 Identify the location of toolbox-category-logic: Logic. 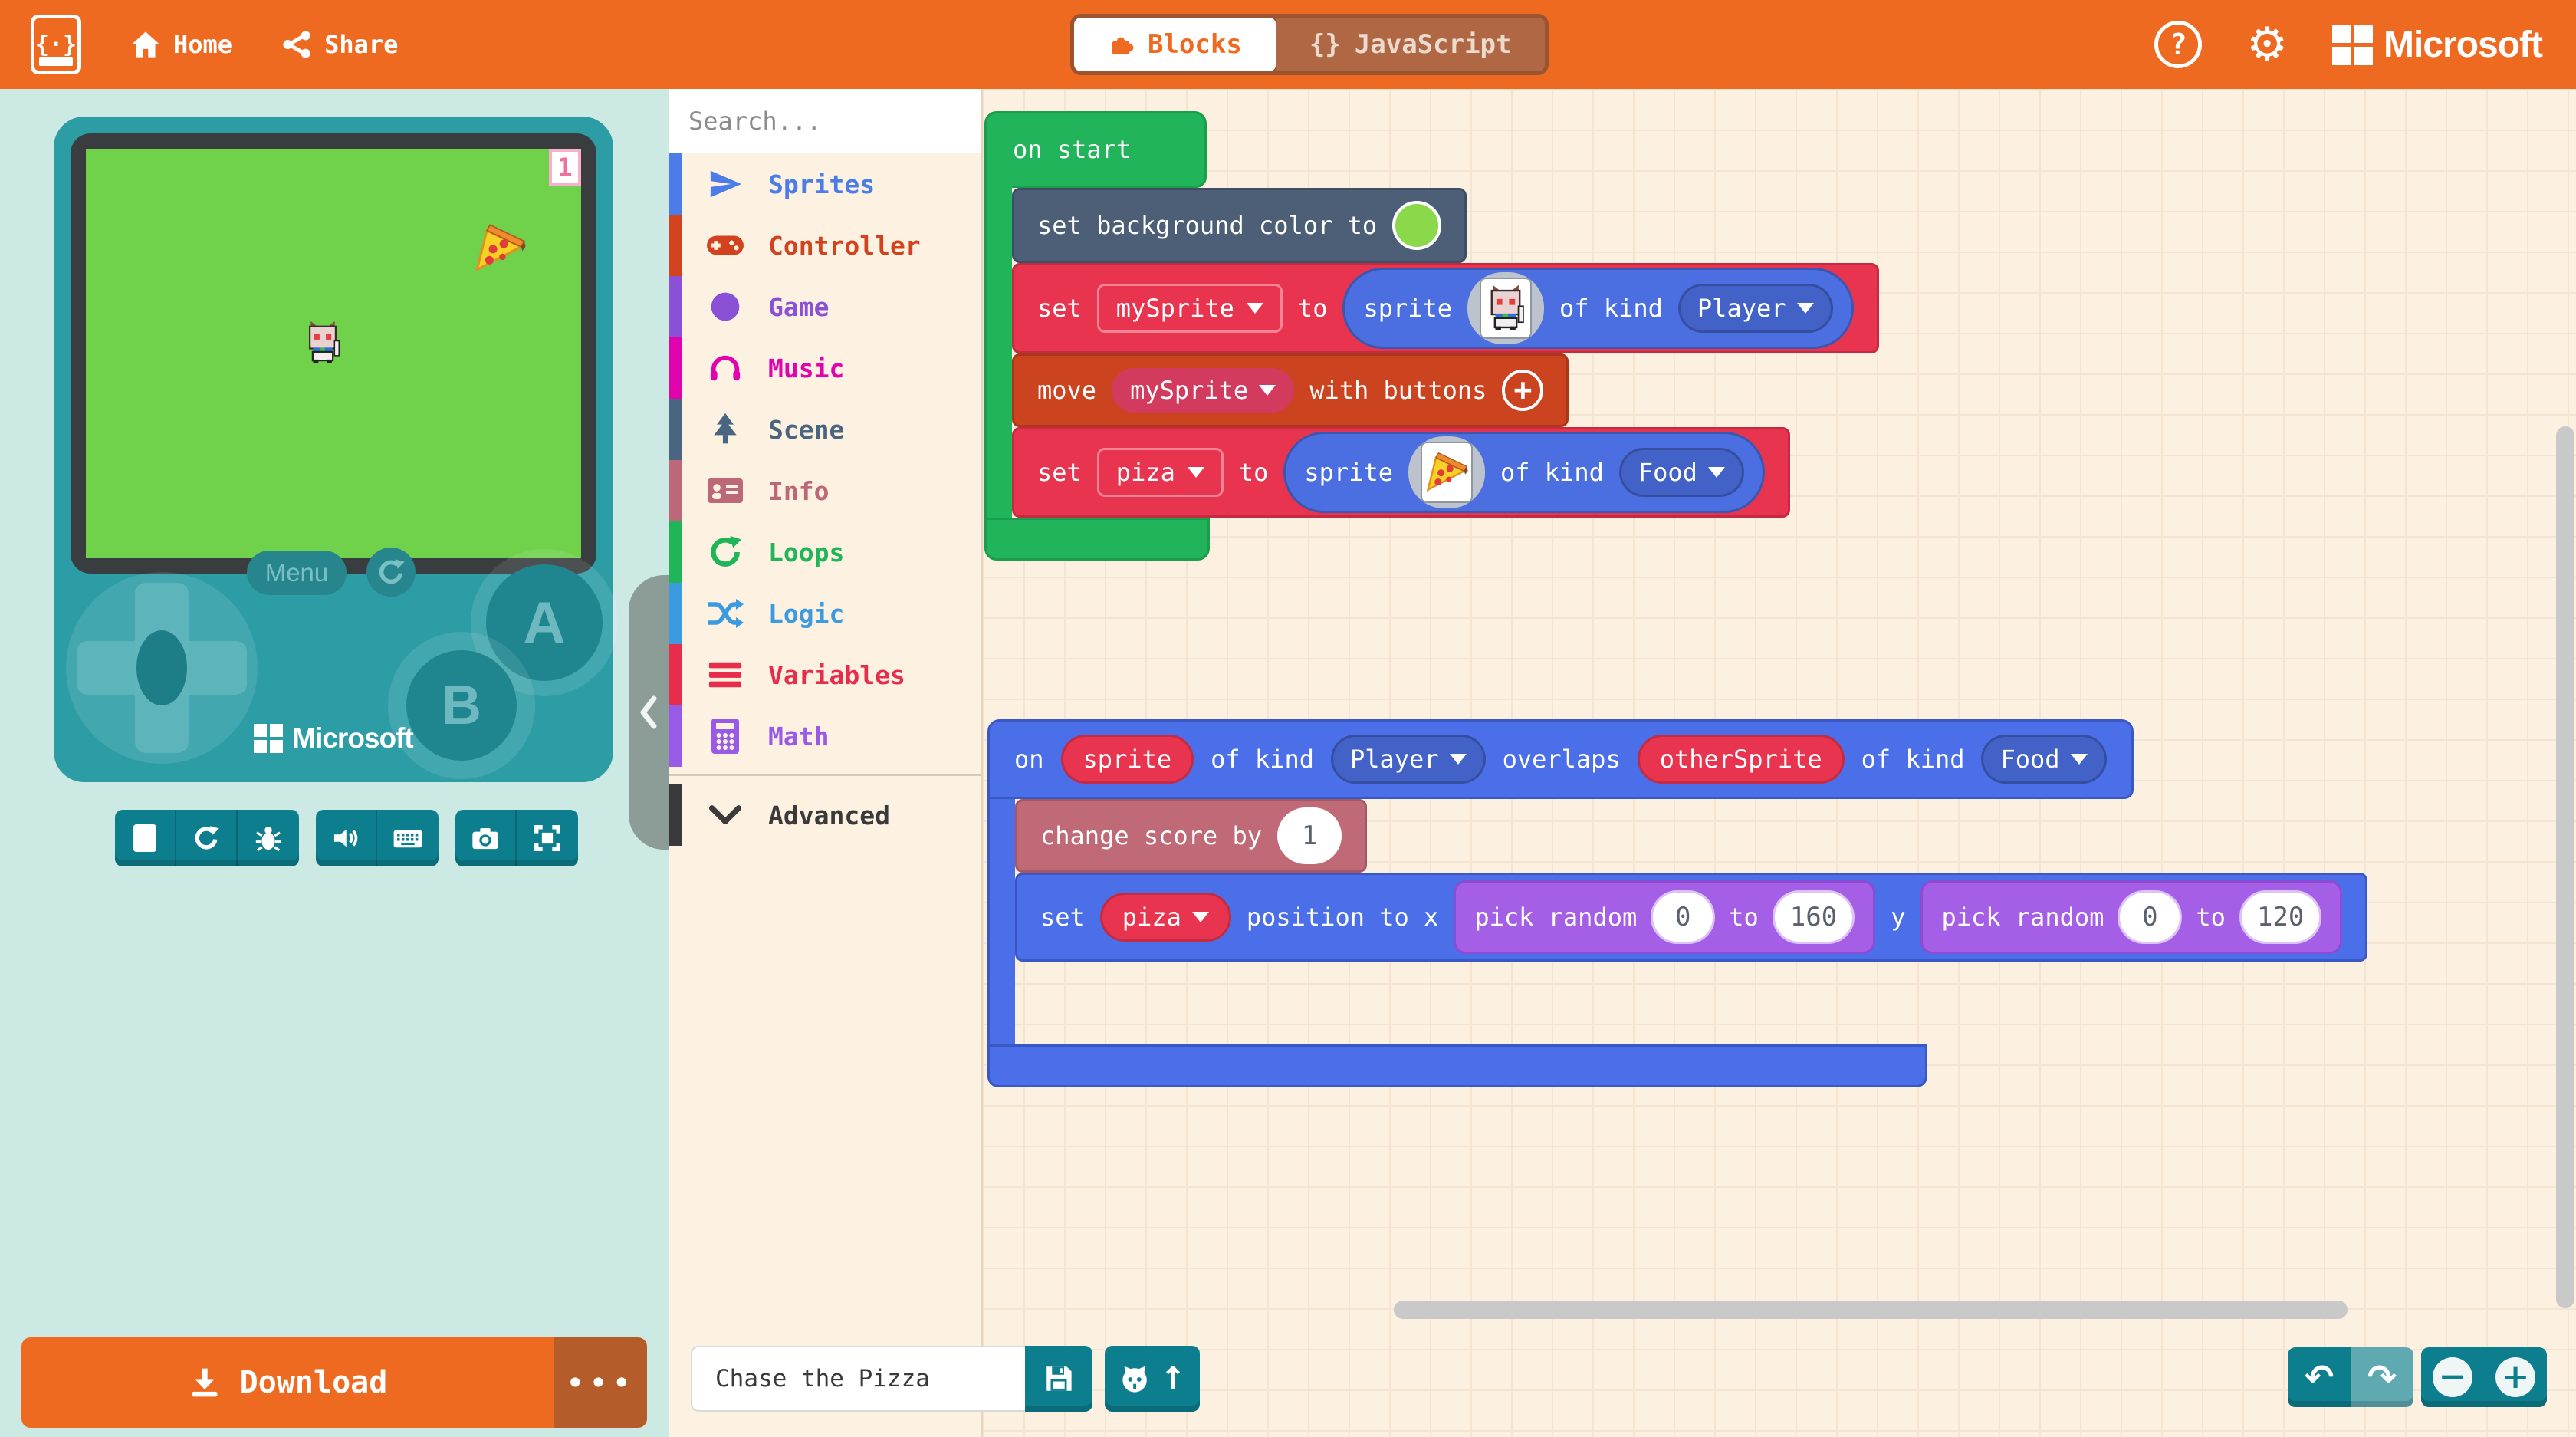
(825, 613).